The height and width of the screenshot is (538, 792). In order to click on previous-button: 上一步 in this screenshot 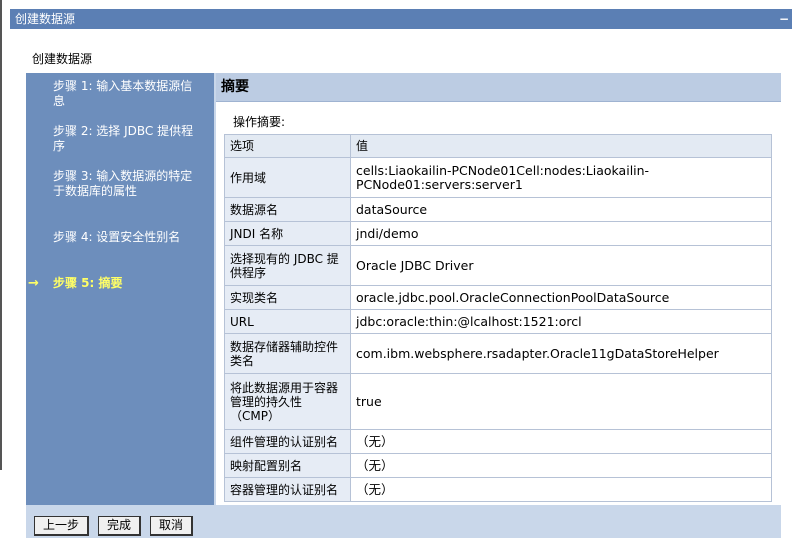, I will do `click(62, 526)`.